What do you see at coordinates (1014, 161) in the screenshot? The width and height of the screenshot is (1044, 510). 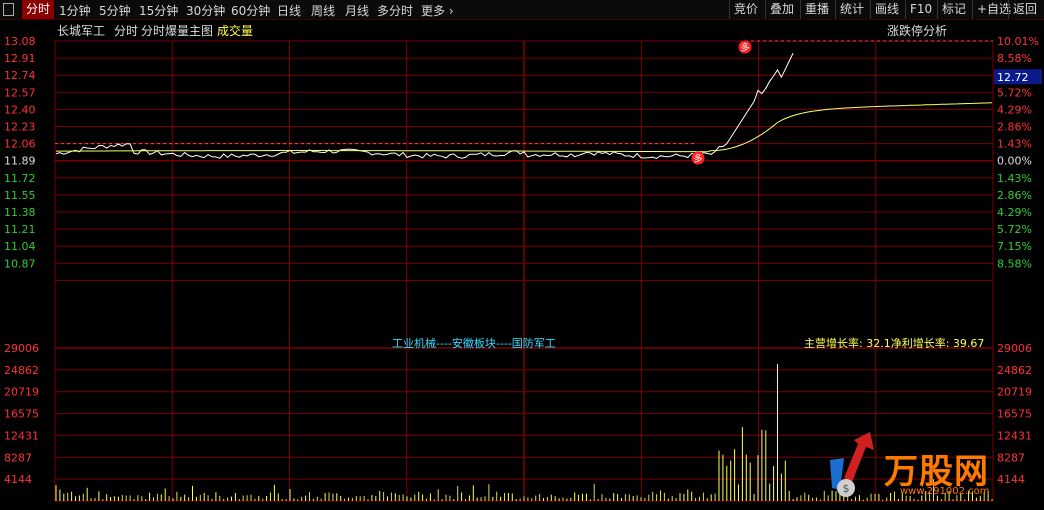 I see `pct-tick-label: 0.00%` at bounding box center [1014, 161].